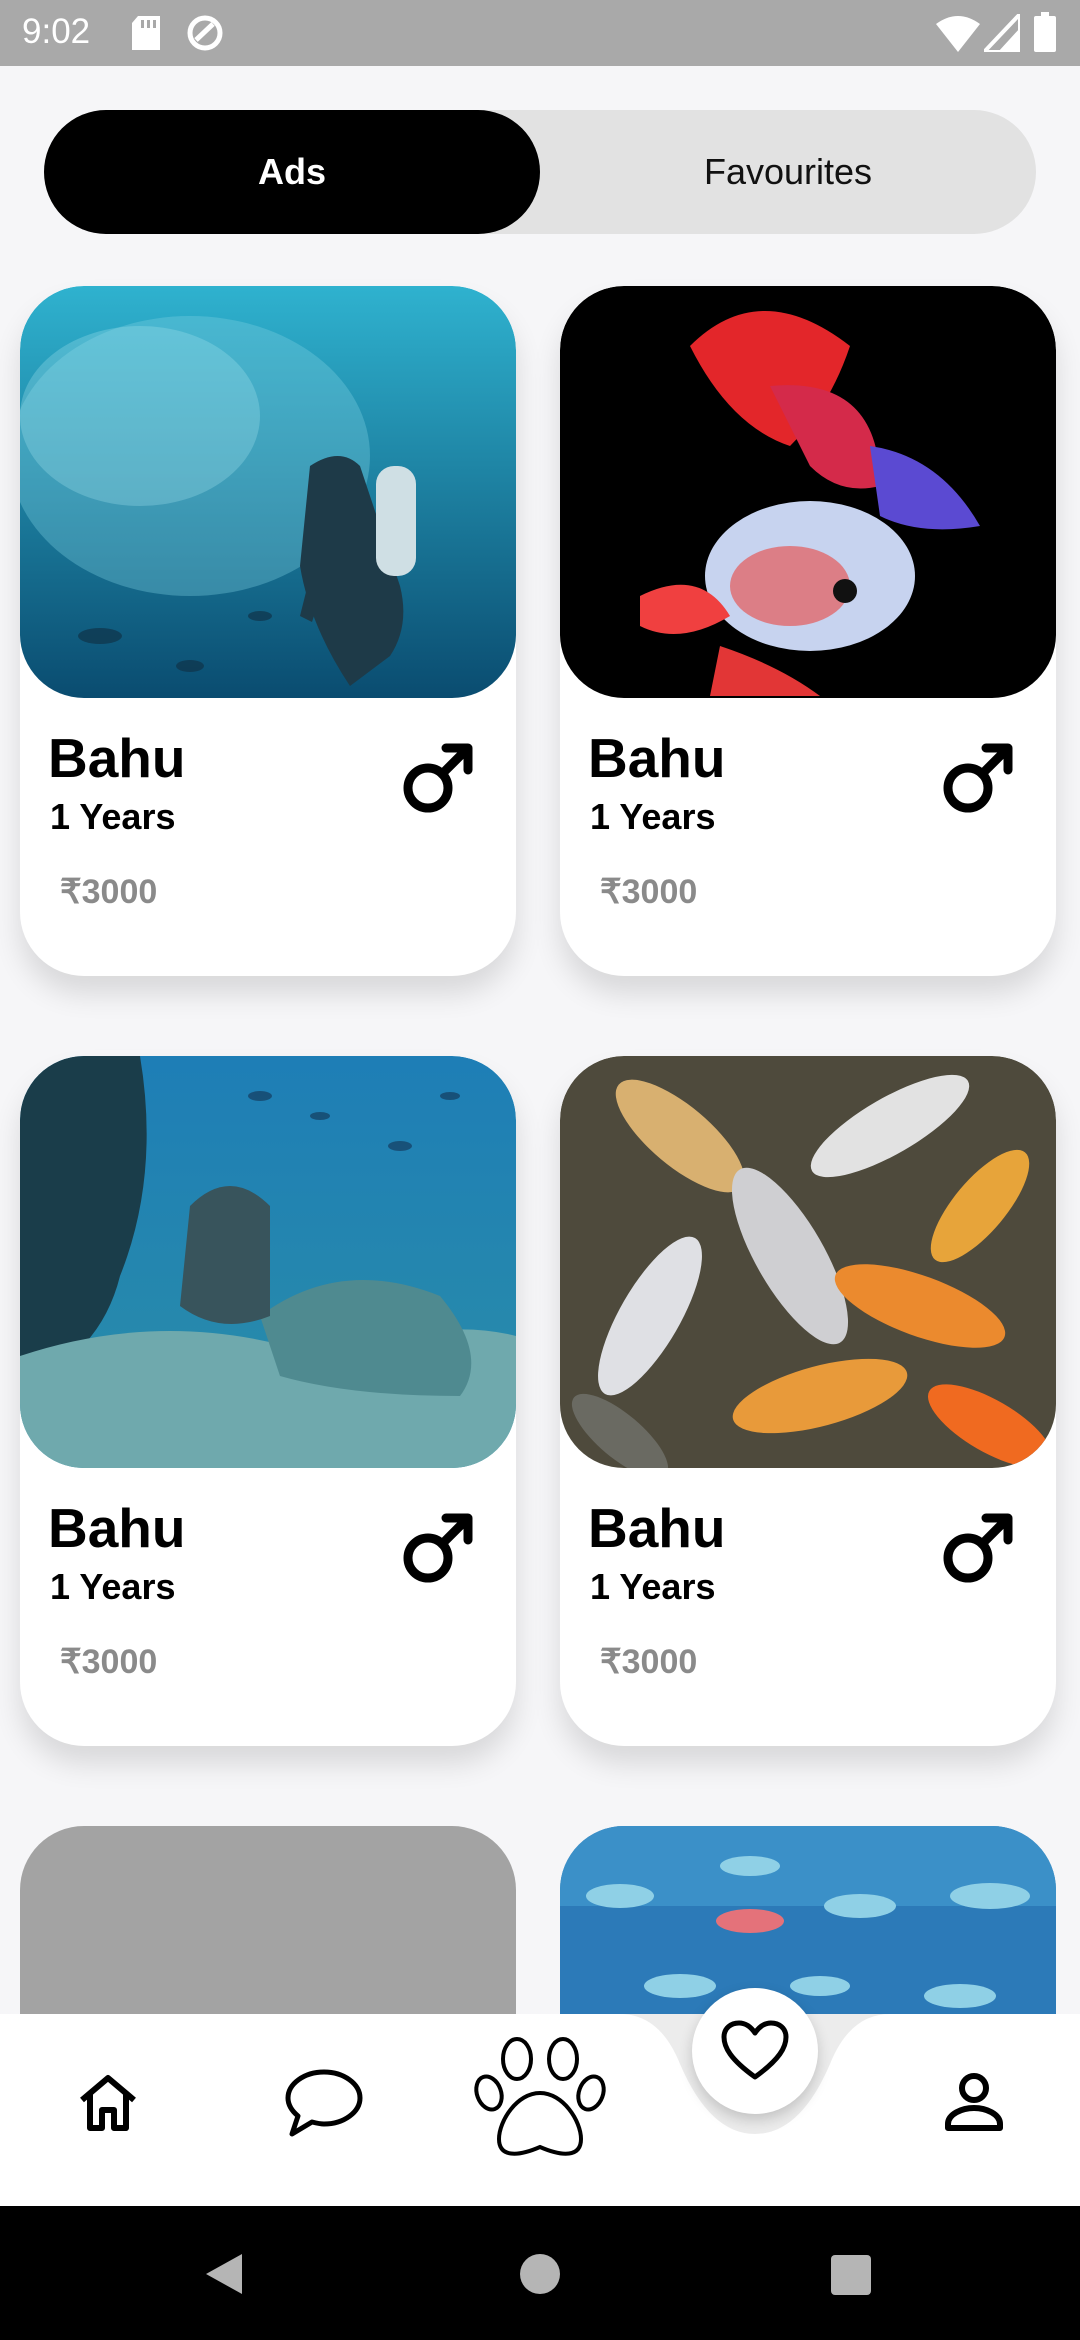 The image size is (1080, 2340). I want to click on profile-icon, so click(974, 2102).